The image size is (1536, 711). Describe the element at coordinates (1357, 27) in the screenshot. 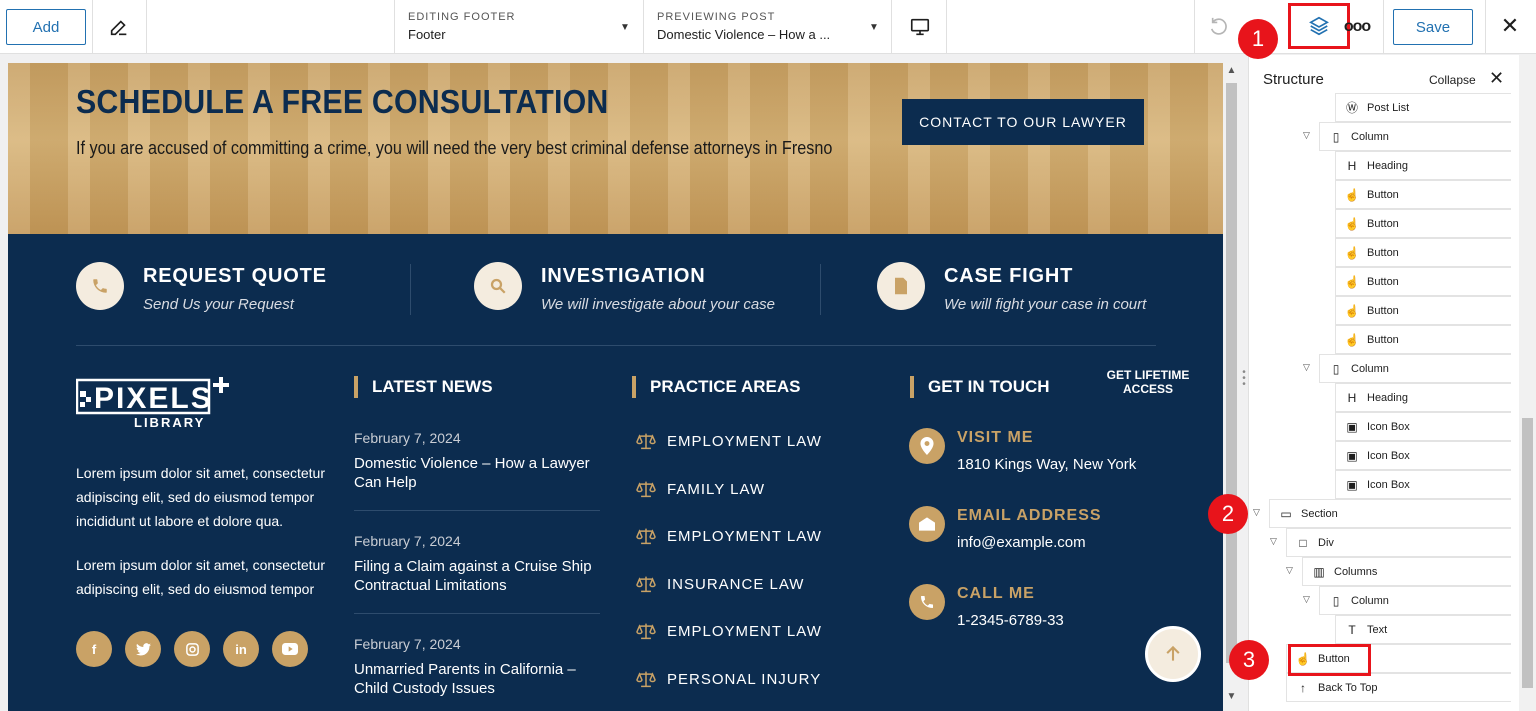

I see `more-options-icon: ooo` at that location.